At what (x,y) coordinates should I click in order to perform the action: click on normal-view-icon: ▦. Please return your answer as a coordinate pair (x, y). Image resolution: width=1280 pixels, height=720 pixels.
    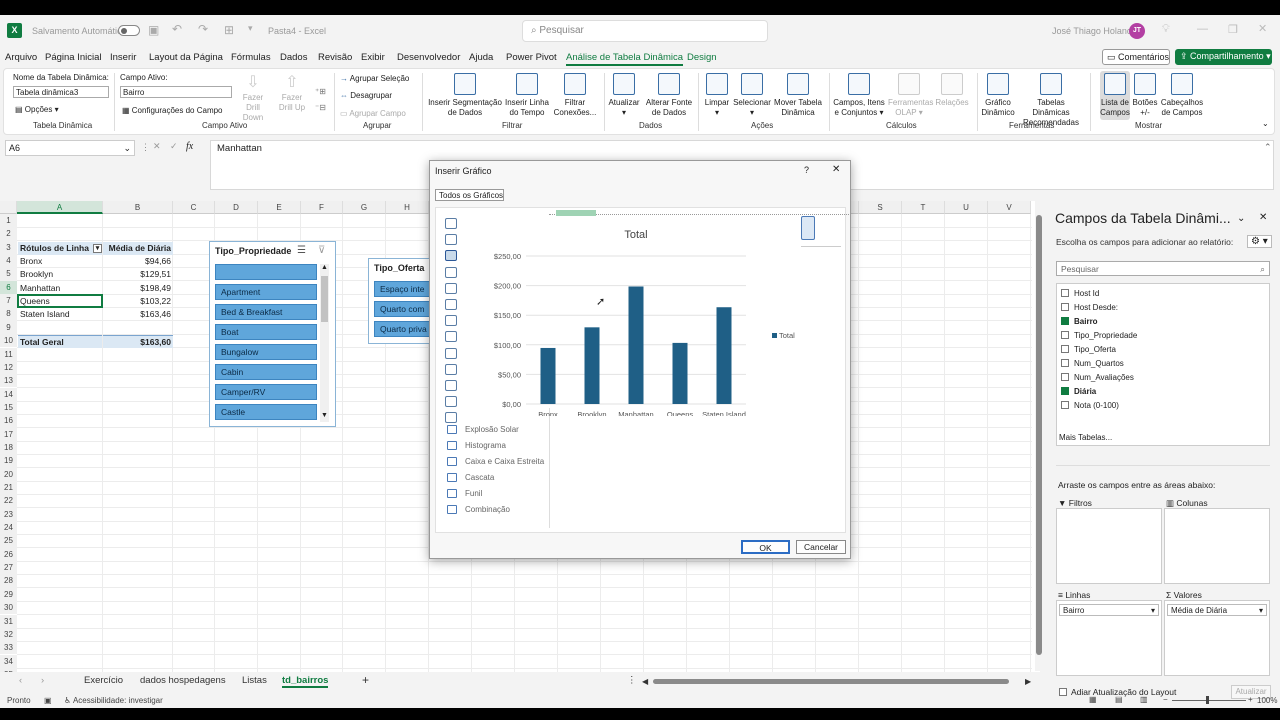
    Looking at the image, I should click on (1093, 699).